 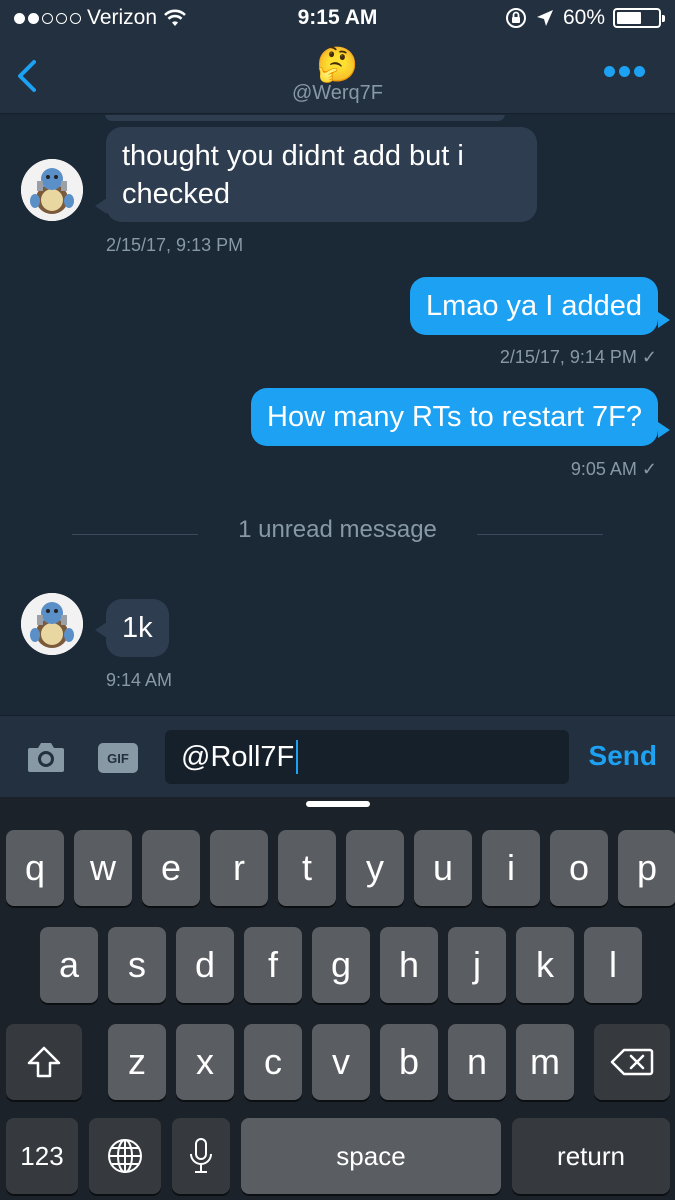 What do you see at coordinates (341, 1062) in the screenshot?
I see `key-v: v` at bounding box center [341, 1062].